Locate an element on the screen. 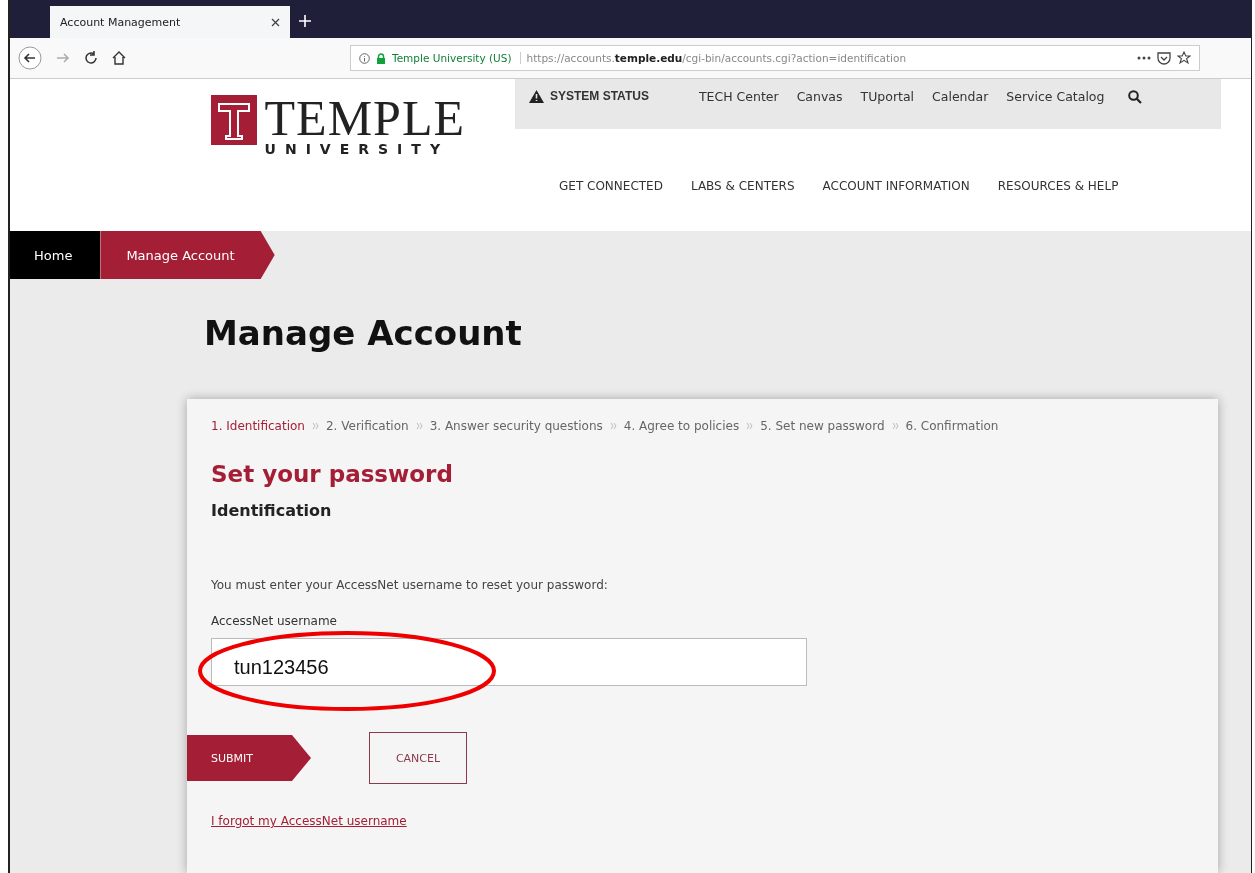 This screenshot has height=873, width=1255. warning-icon is located at coordinates (536, 96).